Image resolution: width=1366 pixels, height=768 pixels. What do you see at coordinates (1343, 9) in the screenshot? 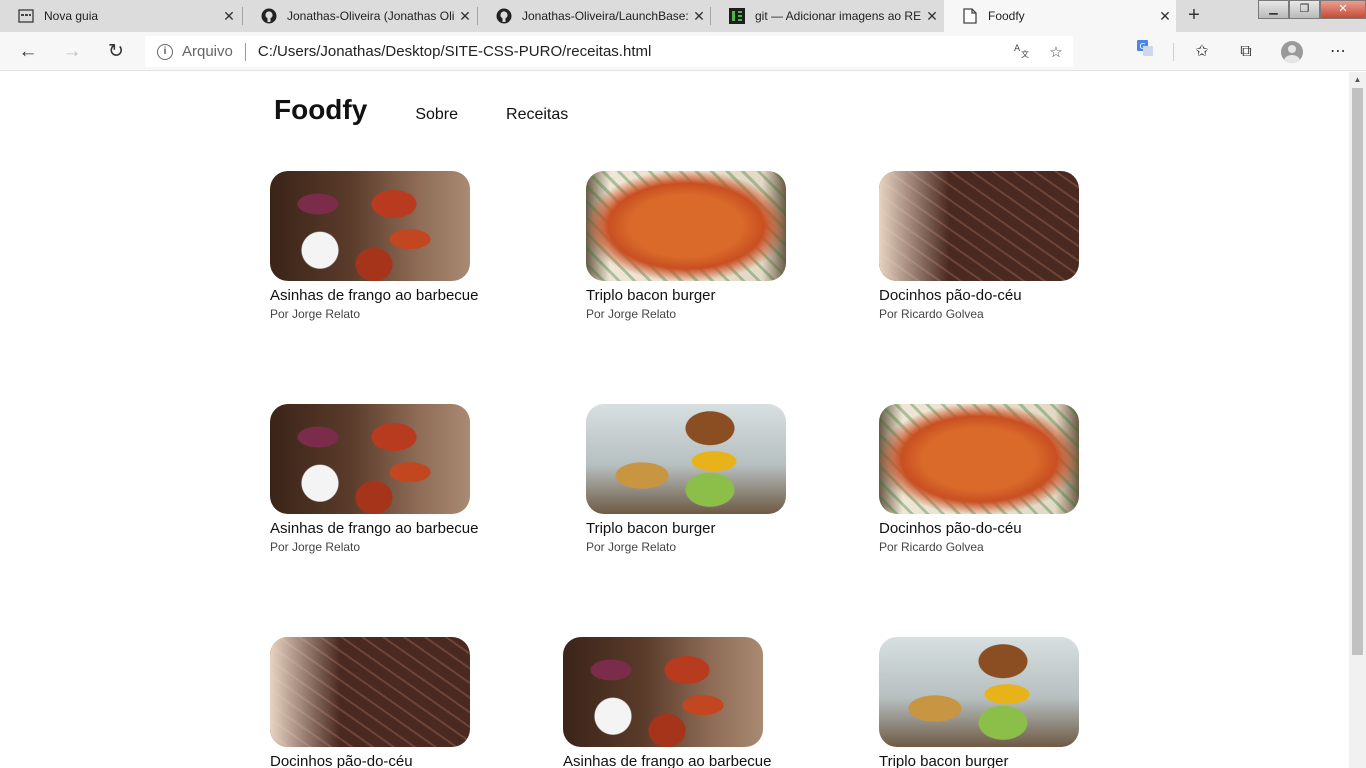
I see `window-close-icon: ✕` at bounding box center [1343, 9].